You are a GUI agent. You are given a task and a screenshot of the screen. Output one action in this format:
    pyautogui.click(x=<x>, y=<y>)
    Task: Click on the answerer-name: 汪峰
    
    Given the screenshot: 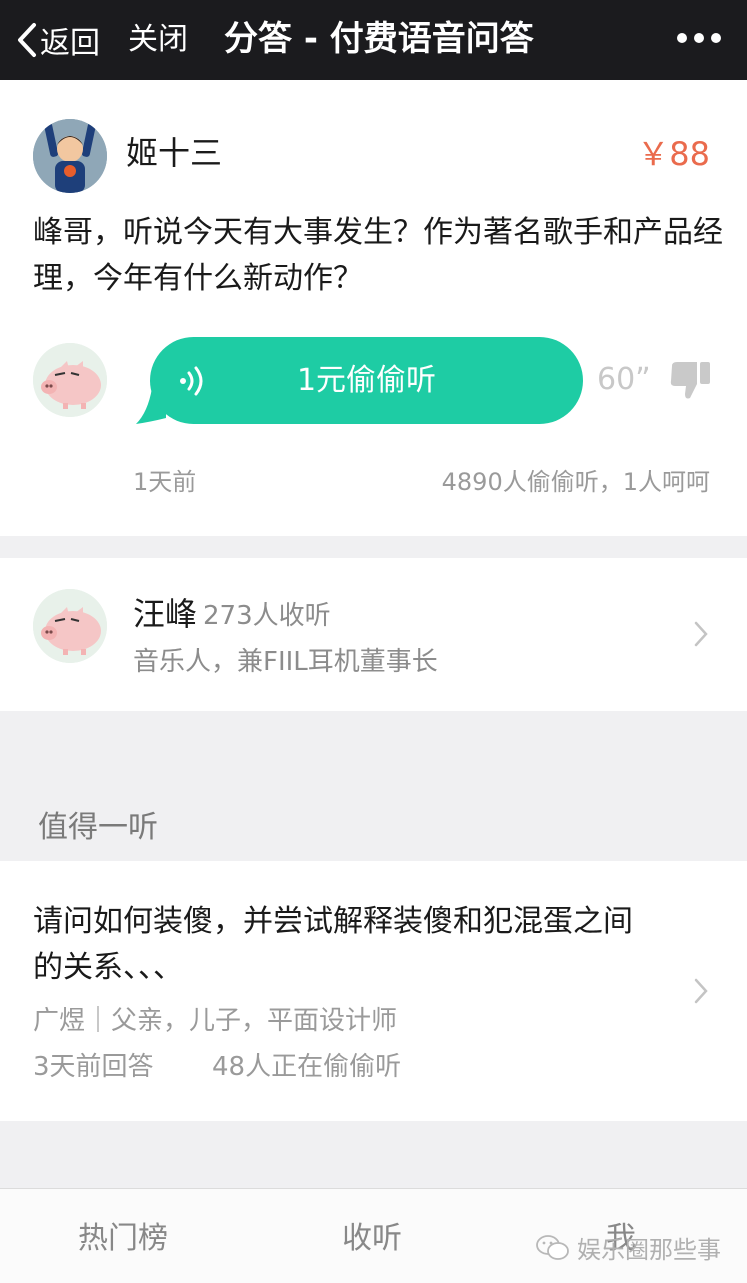 What is the action you would take?
    pyautogui.click(x=165, y=614)
    